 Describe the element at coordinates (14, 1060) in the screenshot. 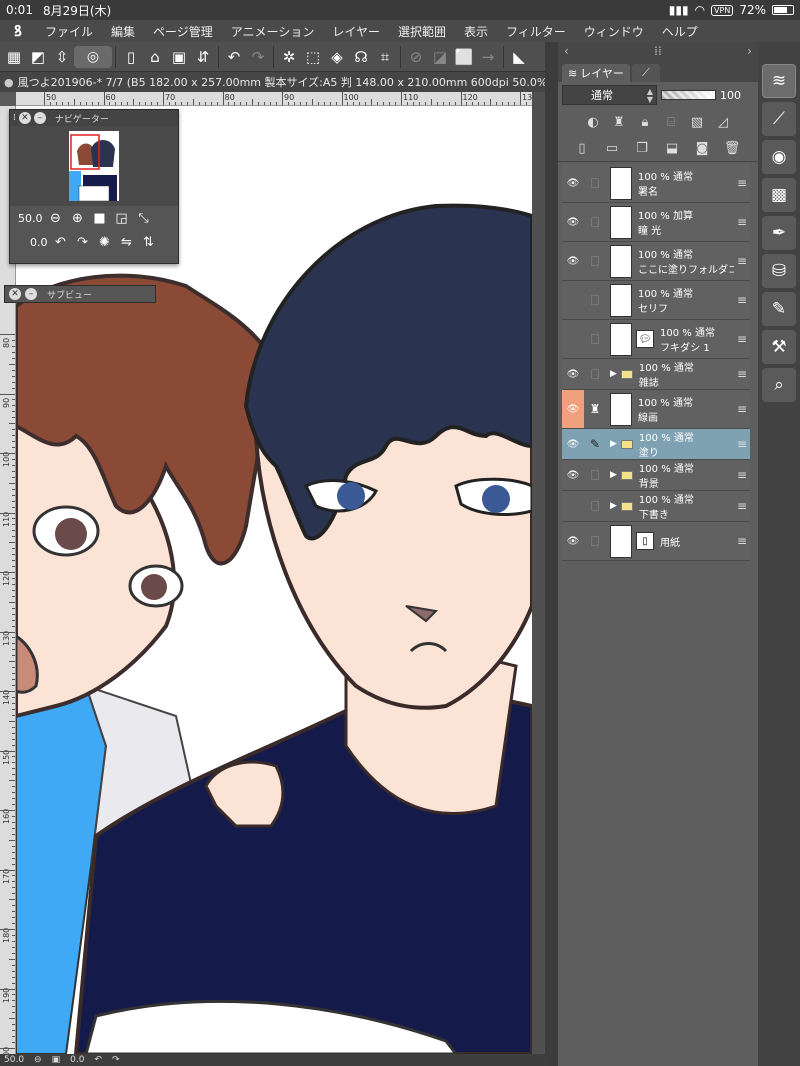

I see `bottom-zoom-value: 50.0` at that location.